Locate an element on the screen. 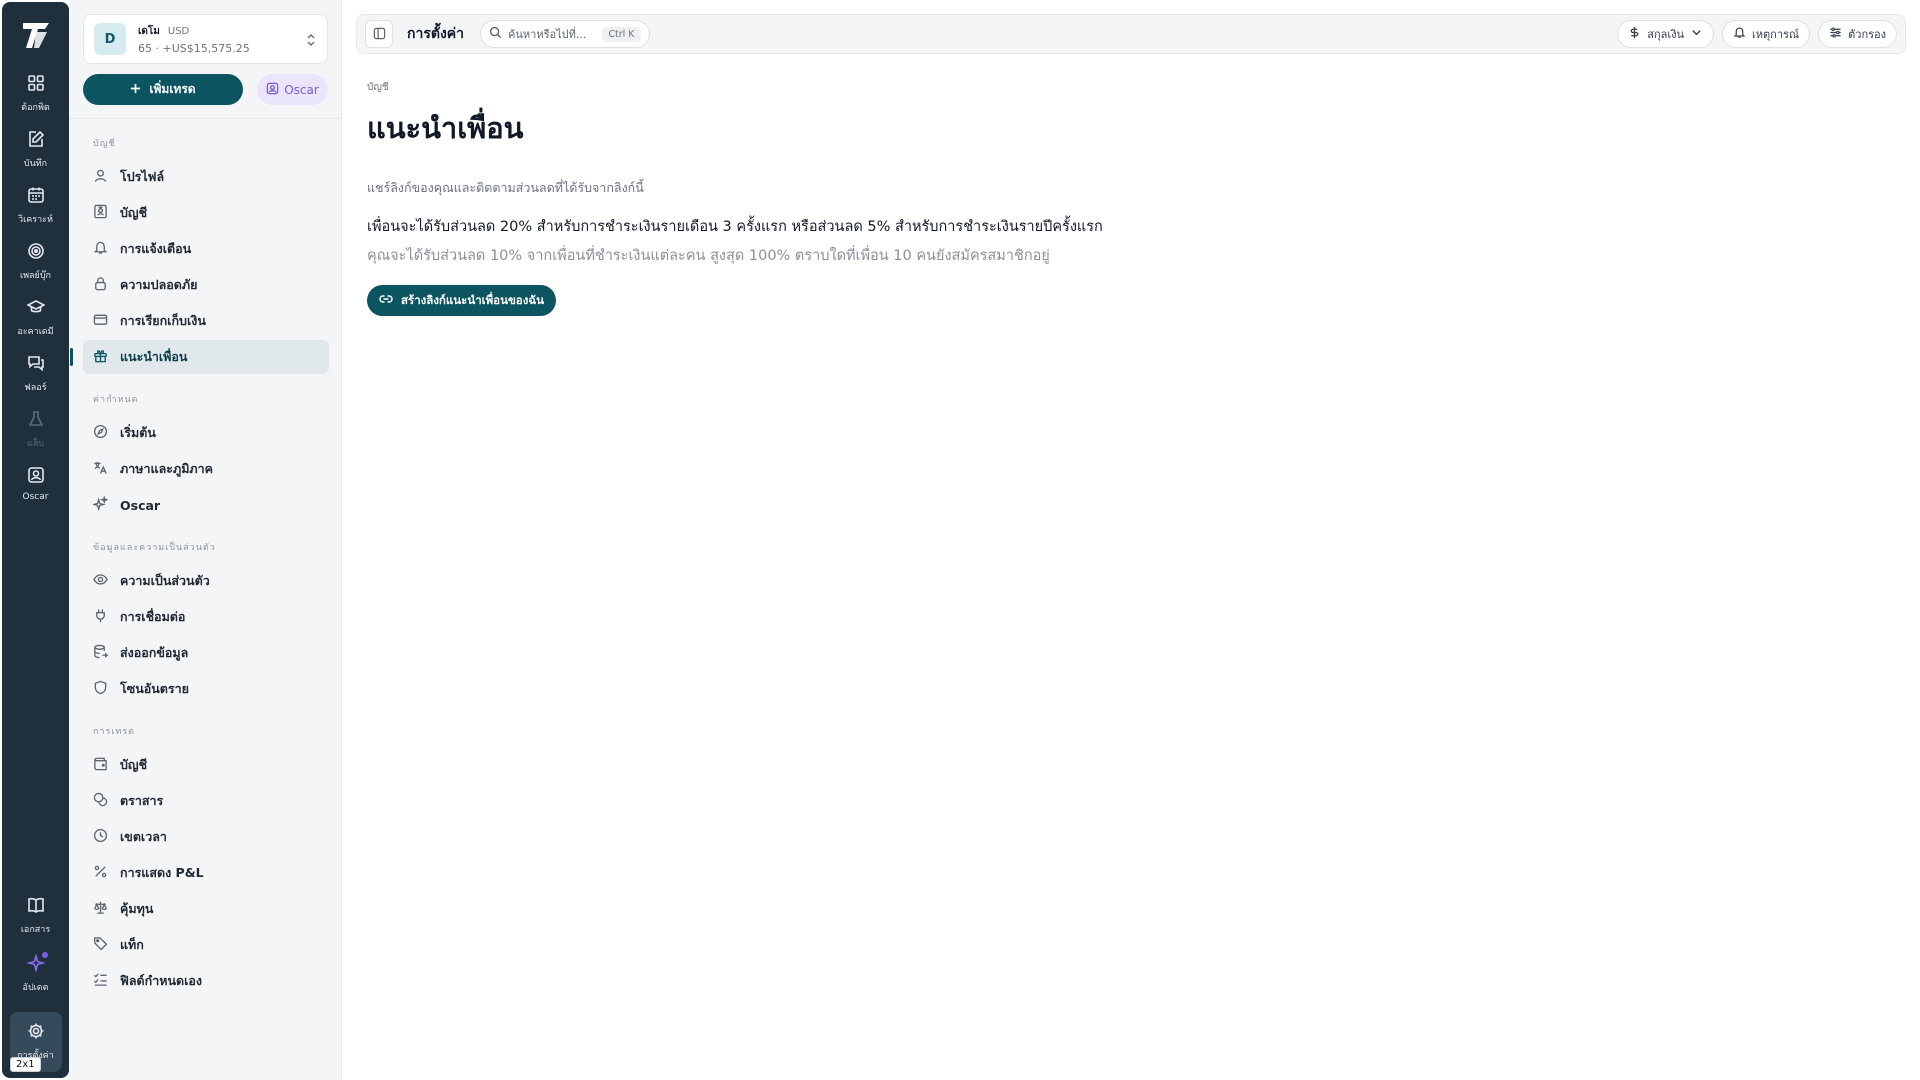 This screenshot has width=1920, height=1080. nav-item-privacy: ความเป็นส่วนตัว is located at coordinates (206, 581).